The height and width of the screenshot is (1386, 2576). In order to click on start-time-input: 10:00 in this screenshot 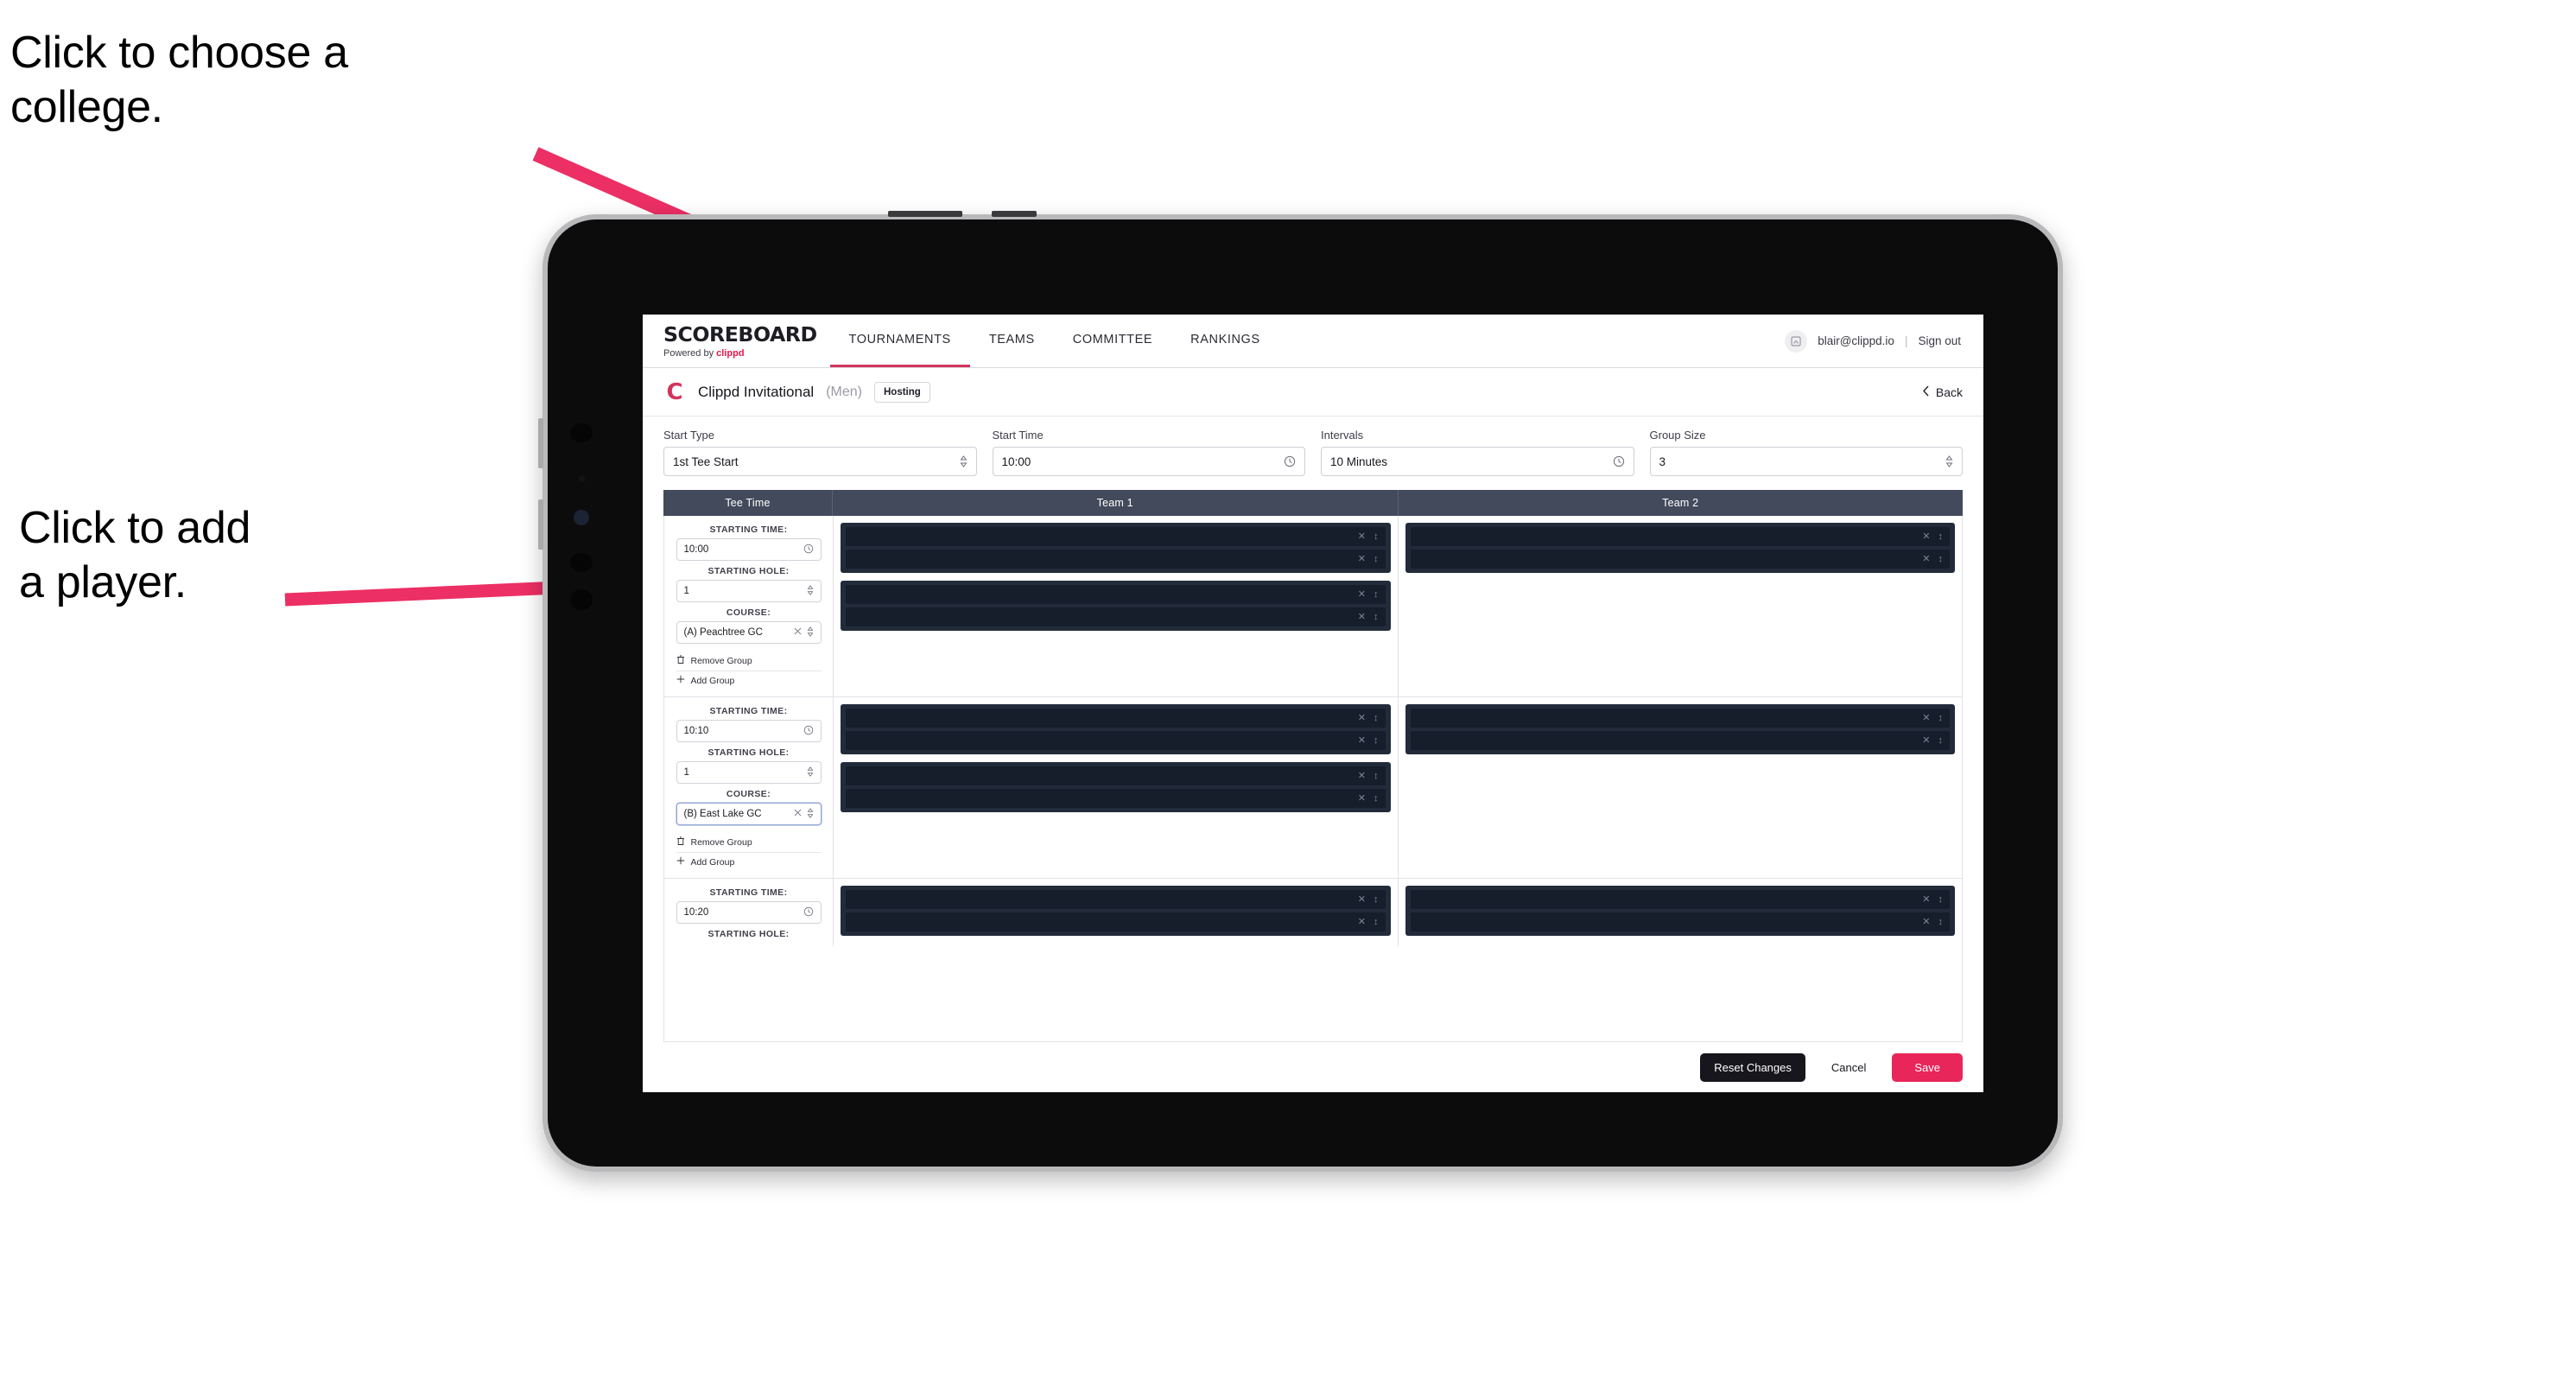, I will do `click(1148, 461)`.